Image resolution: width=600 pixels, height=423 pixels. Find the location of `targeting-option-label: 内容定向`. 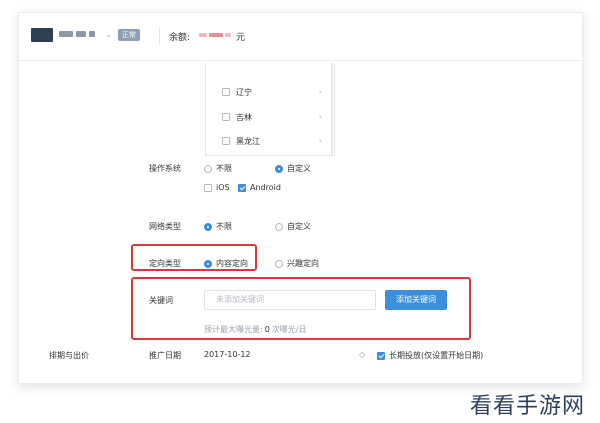

targeting-option-label: 内容定向 is located at coordinates (232, 263).